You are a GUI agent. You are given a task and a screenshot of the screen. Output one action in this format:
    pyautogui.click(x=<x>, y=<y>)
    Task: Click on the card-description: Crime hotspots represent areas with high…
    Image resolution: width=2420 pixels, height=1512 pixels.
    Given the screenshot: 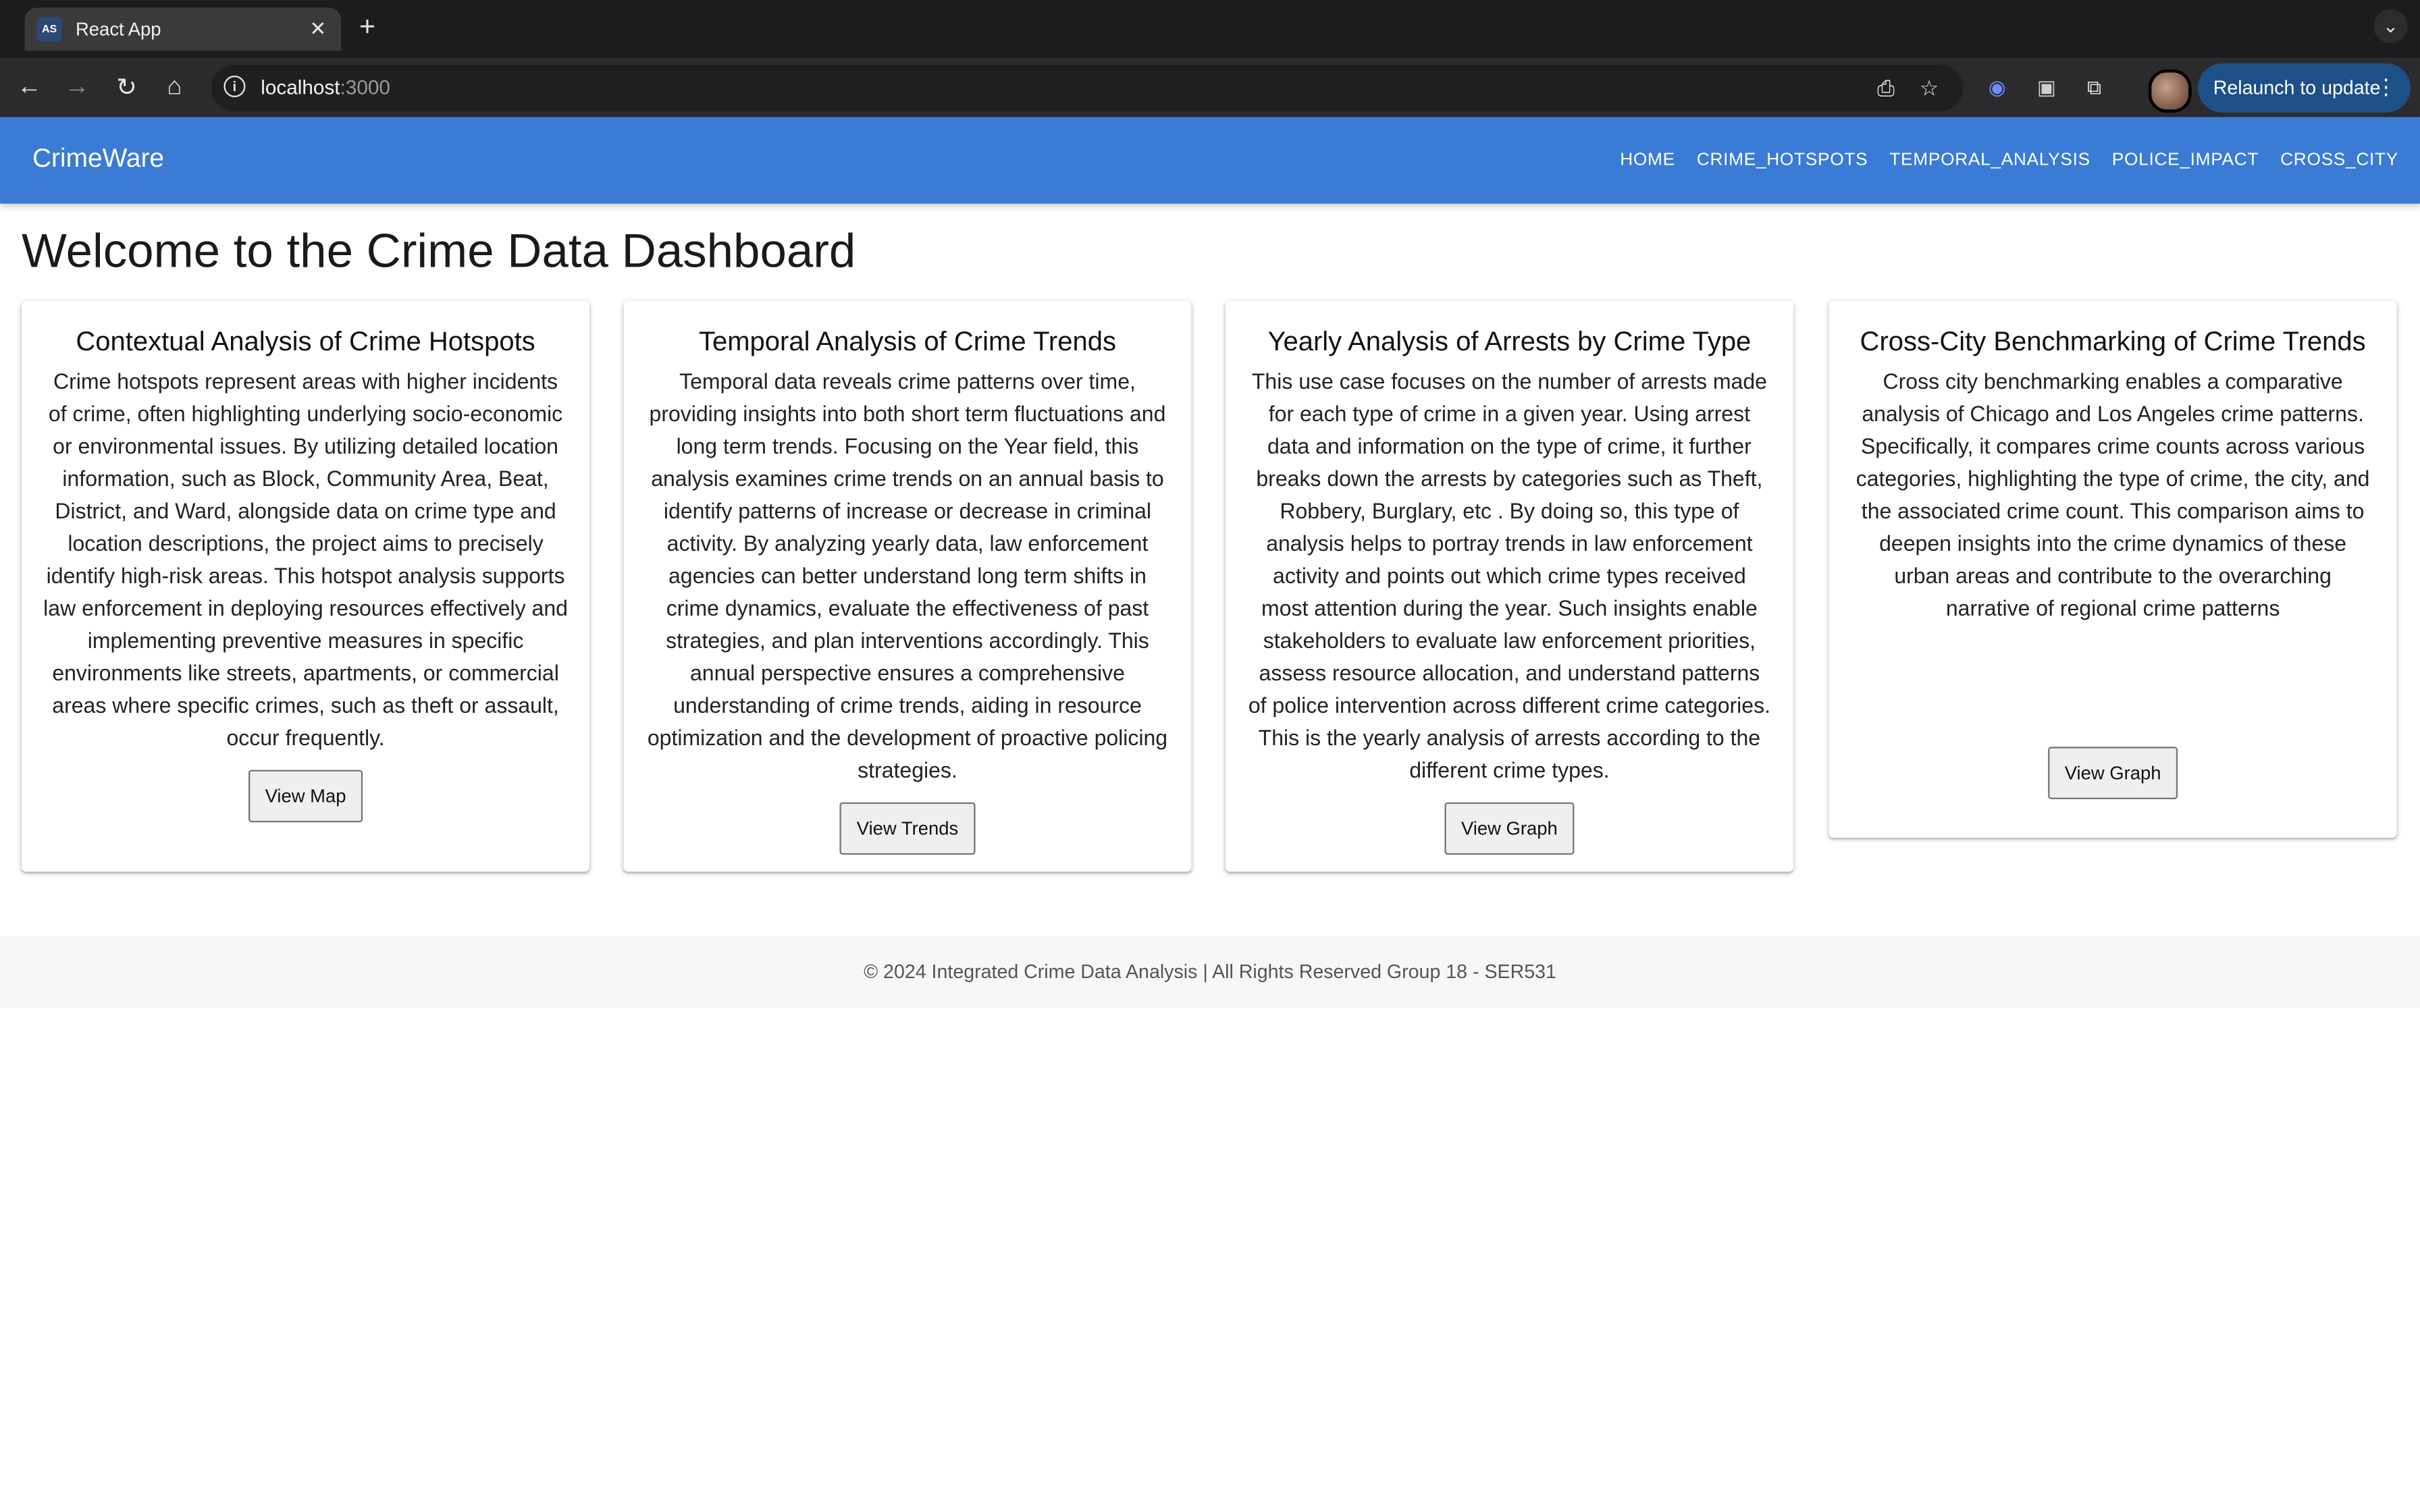 What is the action you would take?
    pyautogui.click(x=305, y=559)
    